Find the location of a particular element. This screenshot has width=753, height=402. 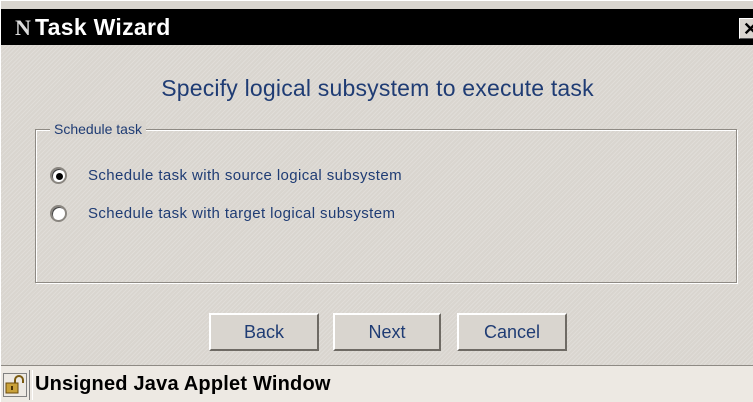

cancel-button: Cancel is located at coordinates (512, 332).